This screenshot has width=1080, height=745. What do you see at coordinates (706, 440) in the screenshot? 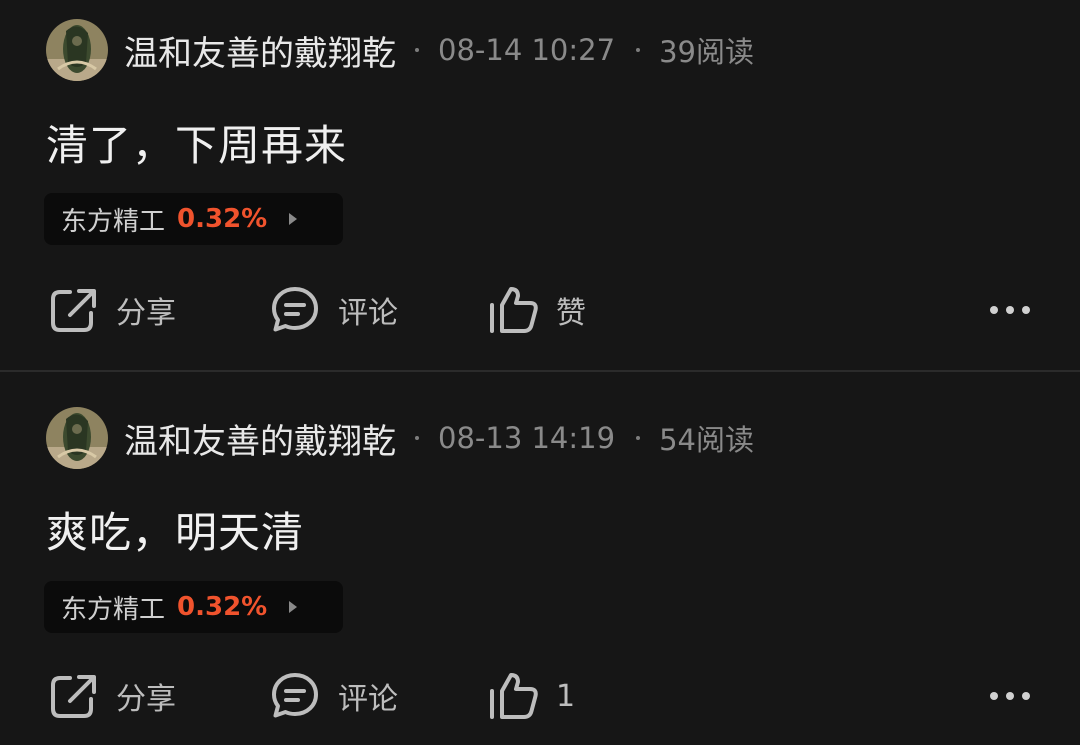
I see `read-count: 54阅读` at bounding box center [706, 440].